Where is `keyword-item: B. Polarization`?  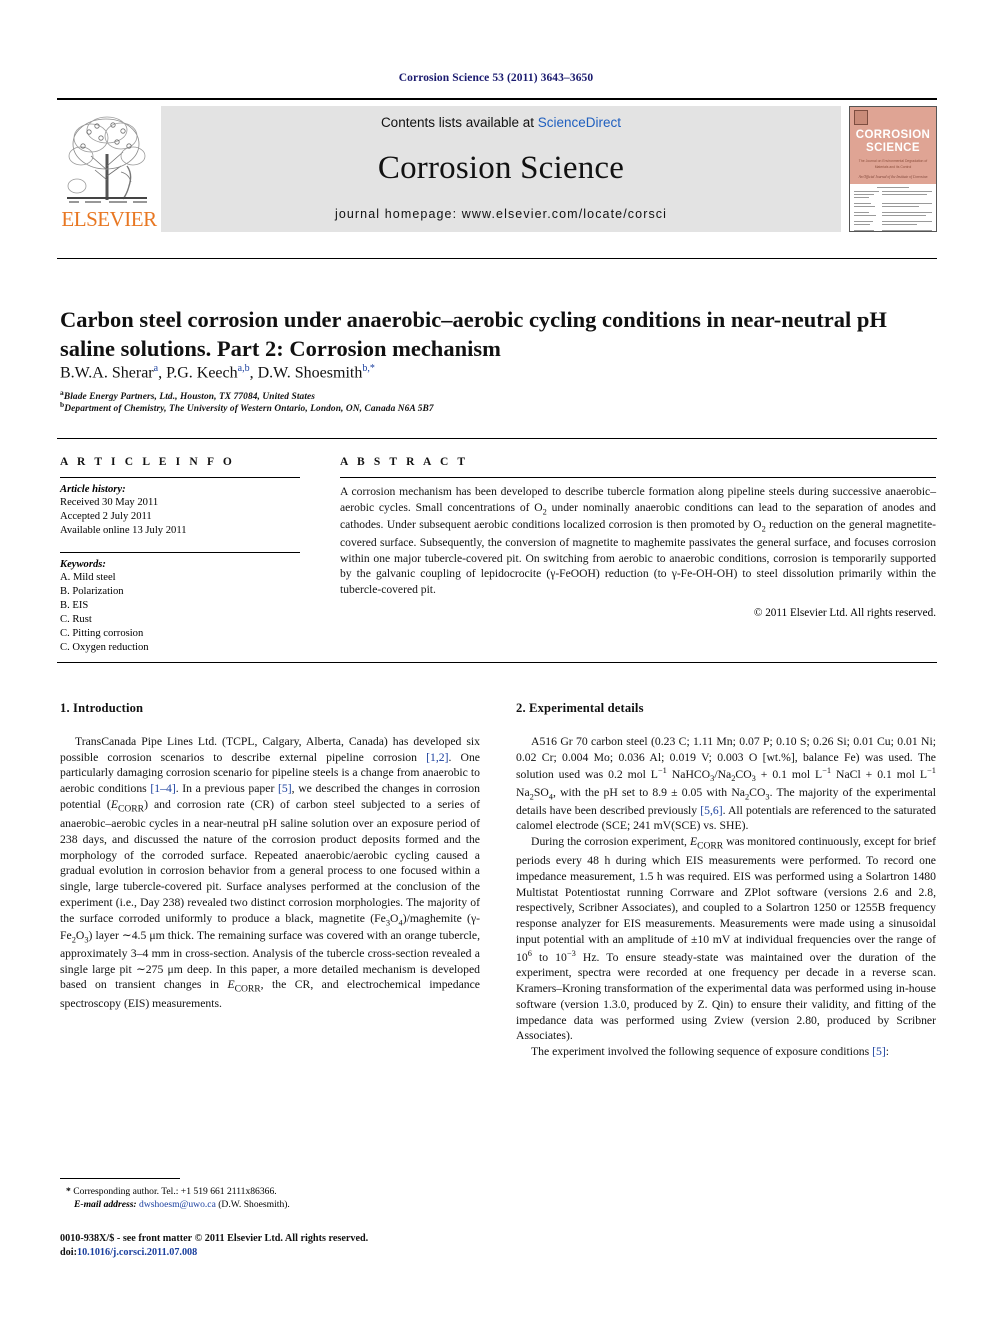
keyword-item: B. Polarization is located at coordinates (92, 591).